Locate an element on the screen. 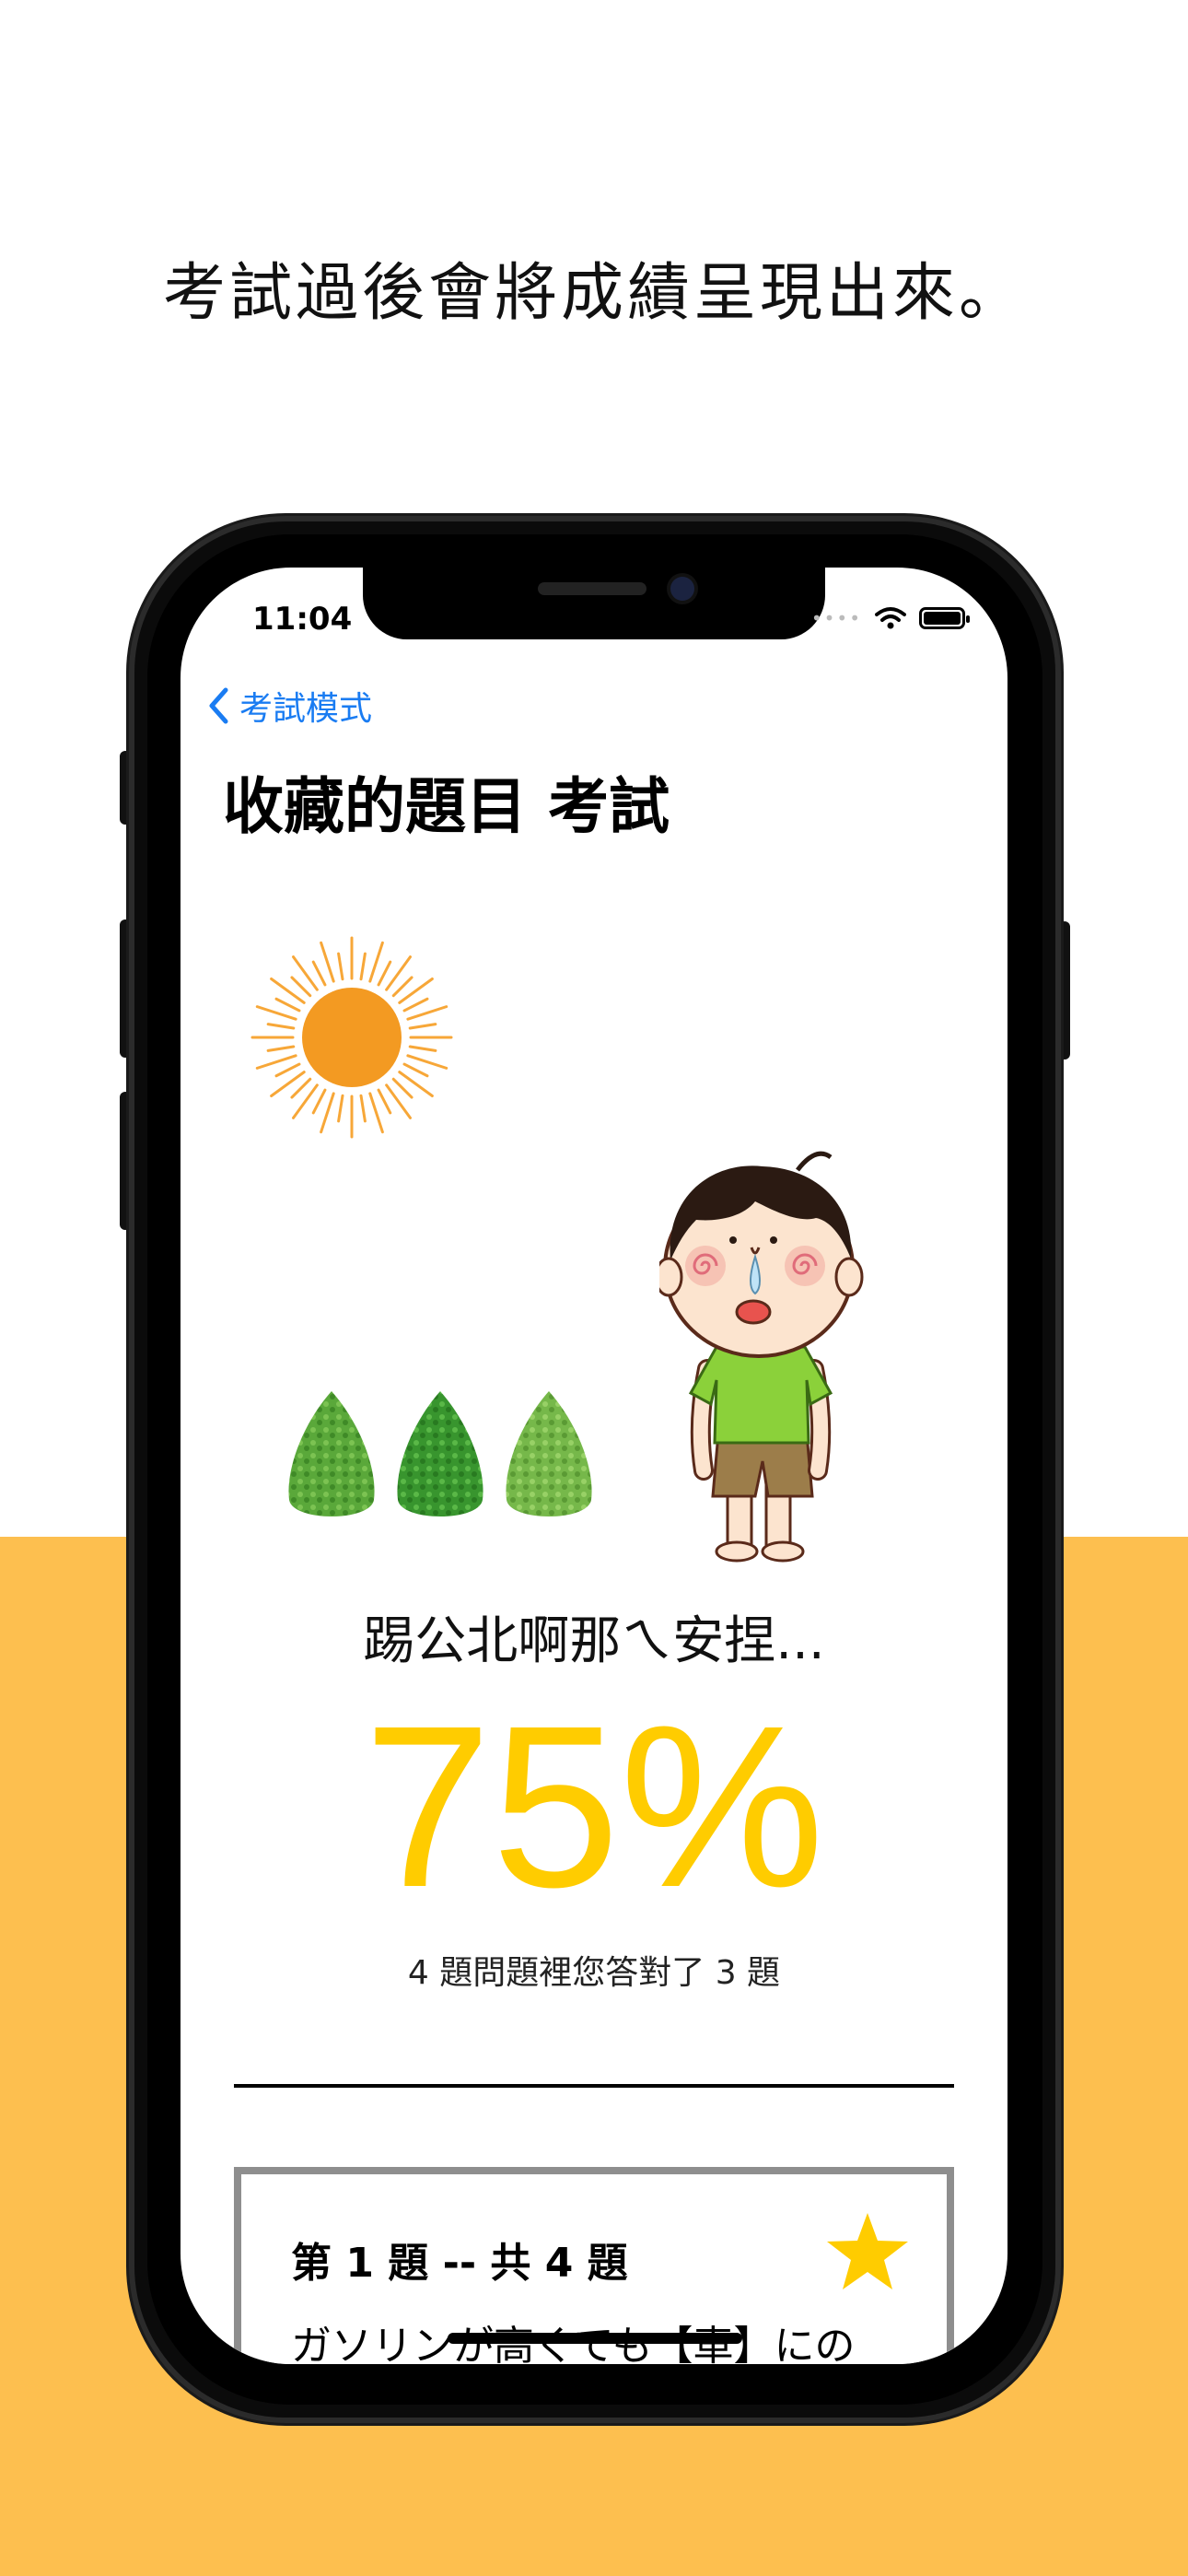  home-indicator is located at coordinates (595, 2338).